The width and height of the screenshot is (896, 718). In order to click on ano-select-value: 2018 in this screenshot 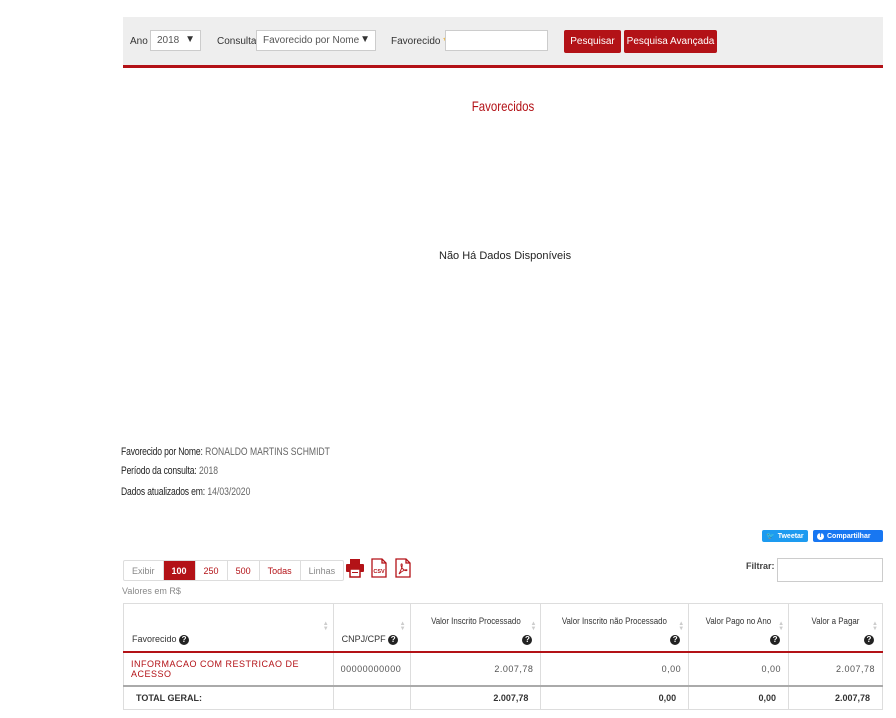, I will do `click(168, 40)`.